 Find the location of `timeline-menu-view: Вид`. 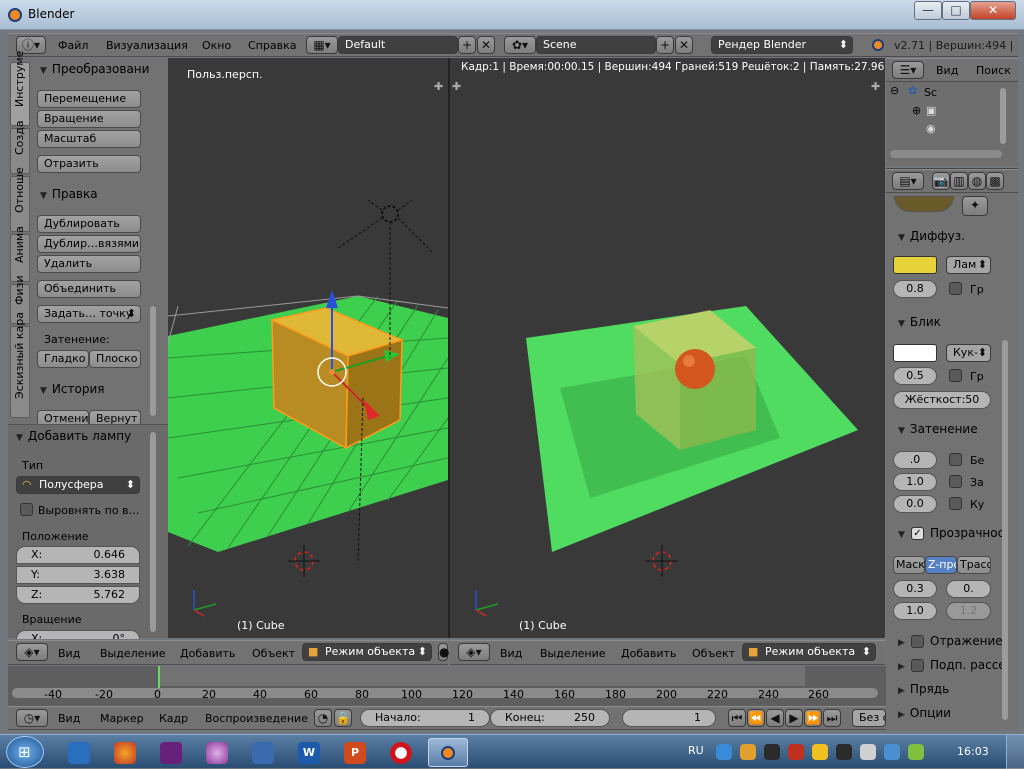

timeline-menu-view: Вид is located at coordinates (69, 718).